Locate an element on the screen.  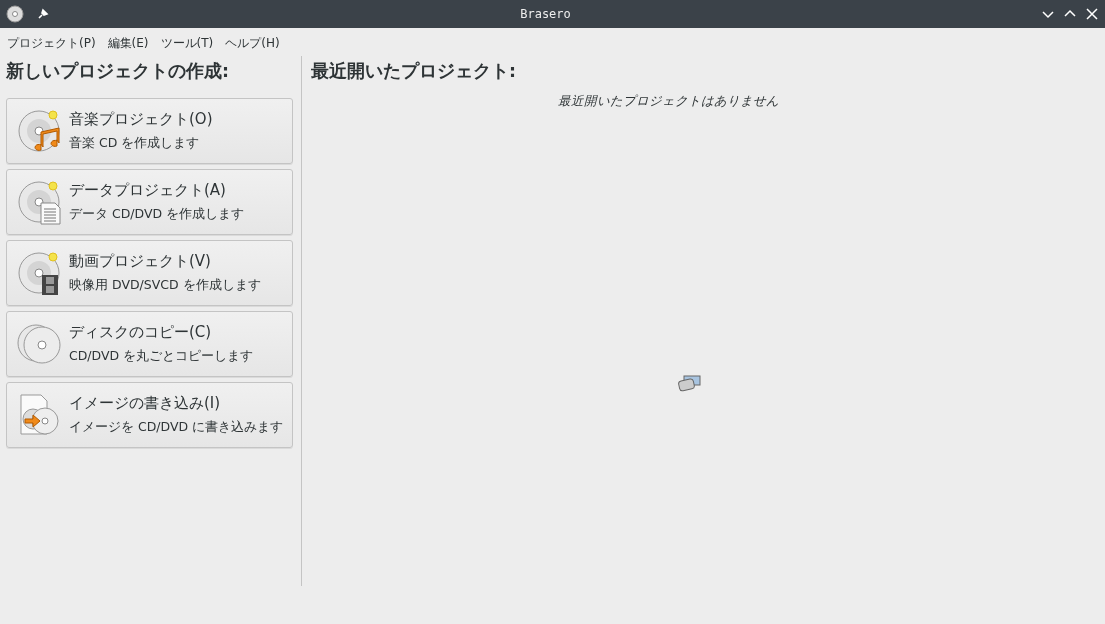
disc-music-icon is located at coordinates (40, 131).